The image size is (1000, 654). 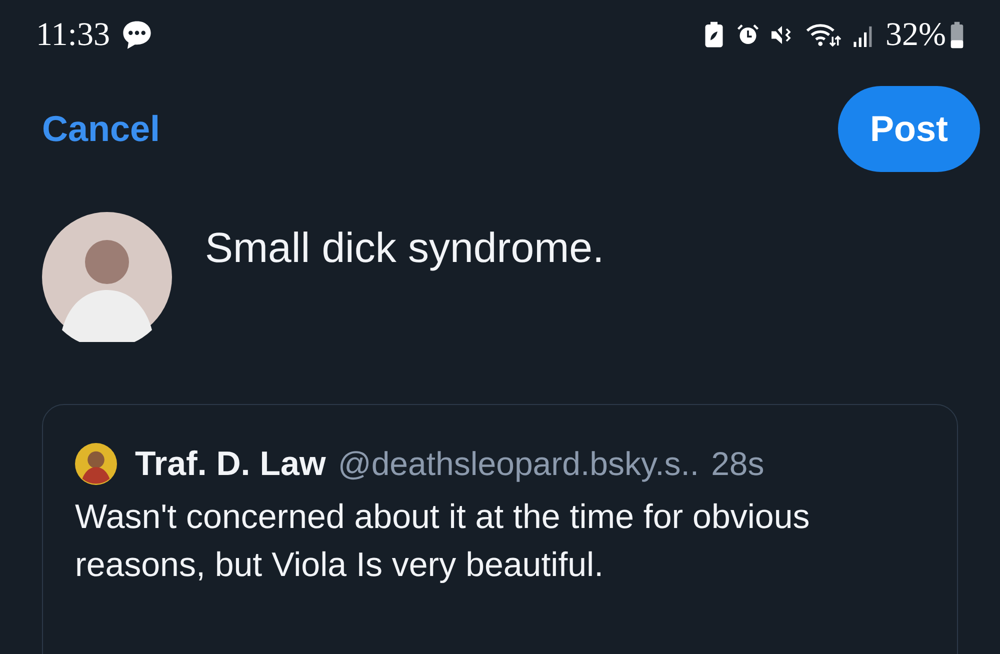 What do you see at coordinates (443, 541) in the screenshot?
I see `quoted-post-text: Wasn't concerned about it at the time for obvious reasons, but Viola Is very beautiful.` at bounding box center [443, 541].